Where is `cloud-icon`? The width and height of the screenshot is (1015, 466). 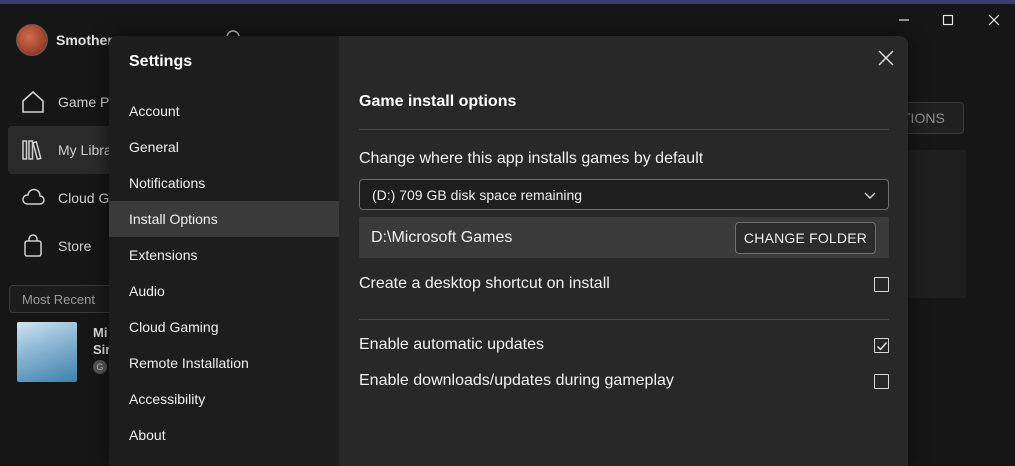
cloud-icon is located at coordinates (33, 196).